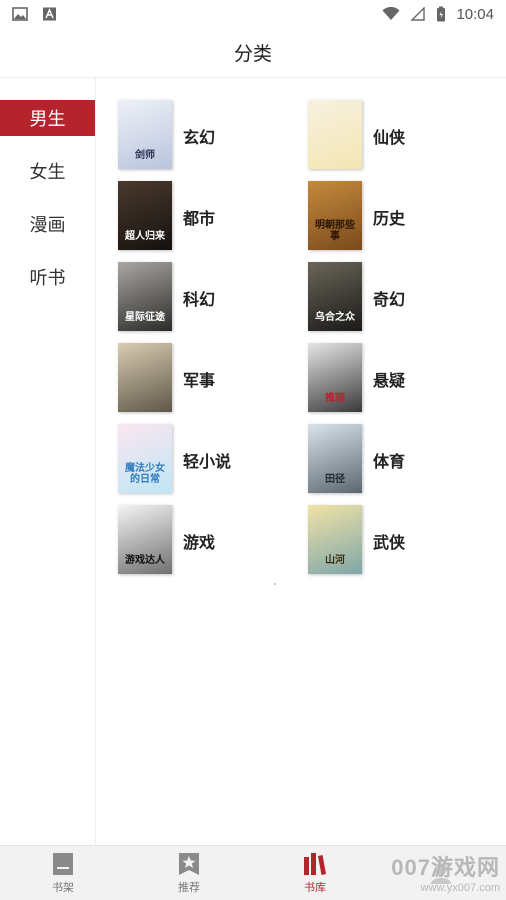 This screenshot has height=900, width=506. Describe the element at coordinates (20, 14) in the screenshot. I see `image-icon` at that location.